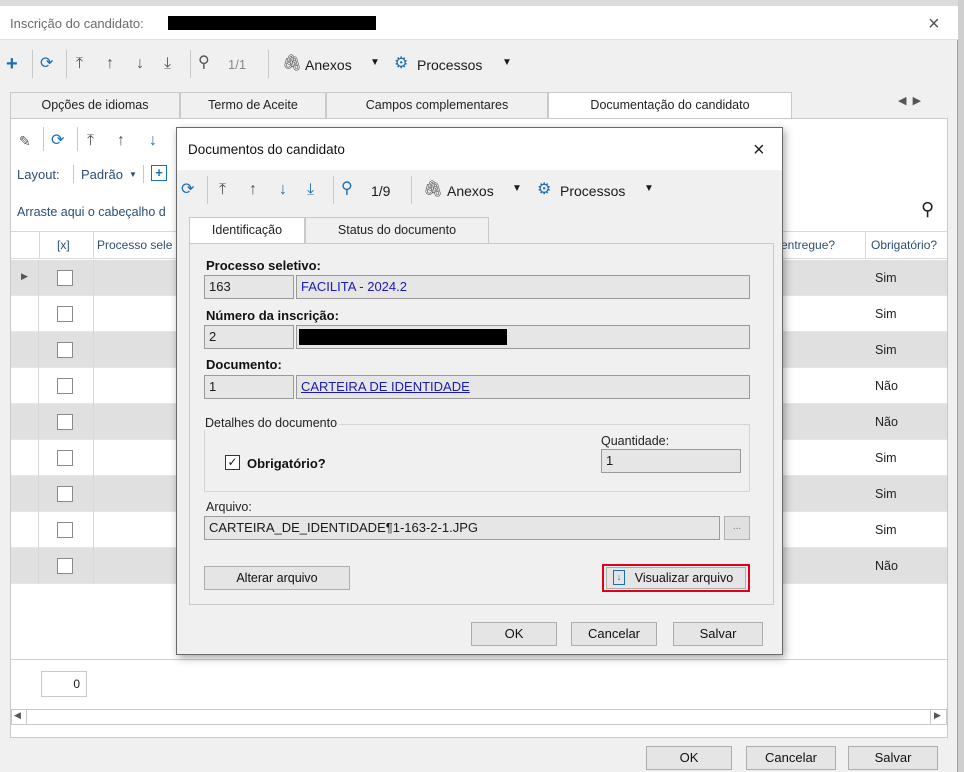 The height and width of the screenshot is (772, 964). I want to click on tab-identificacao: Identificação, so click(247, 230).